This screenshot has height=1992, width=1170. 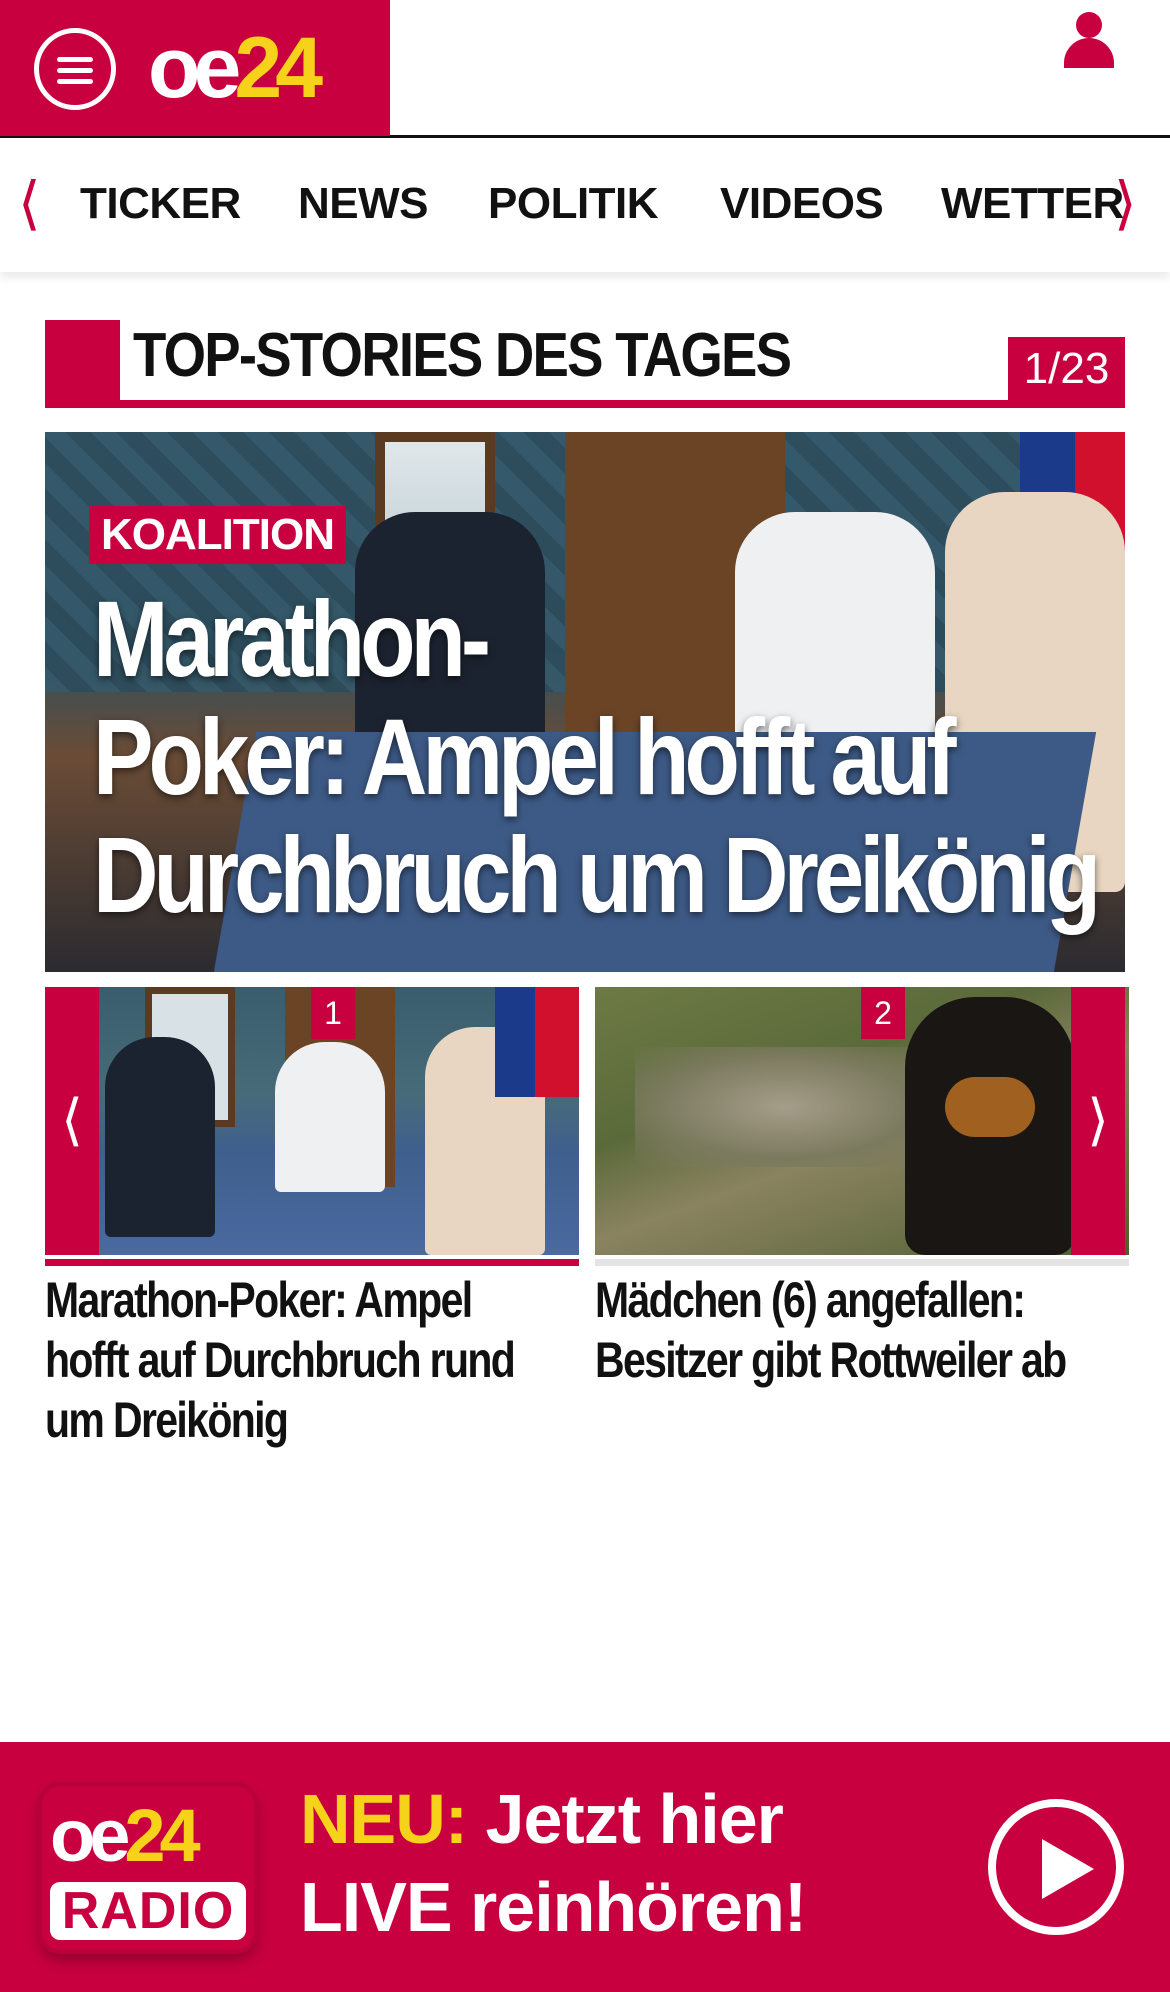 What do you see at coordinates (585, 69) in the screenshot?
I see `header: oe24` at bounding box center [585, 69].